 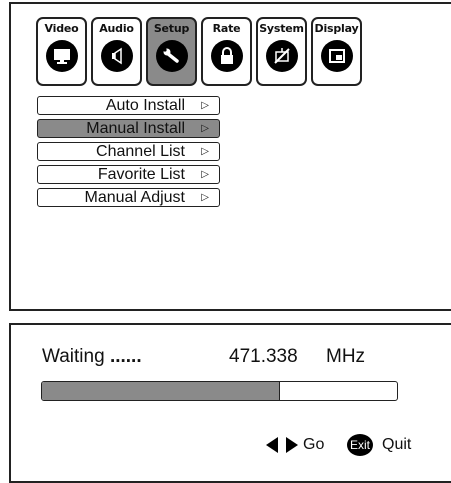 What do you see at coordinates (171, 28) in the screenshot?
I see `tab-label: Setup` at bounding box center [171, 28].